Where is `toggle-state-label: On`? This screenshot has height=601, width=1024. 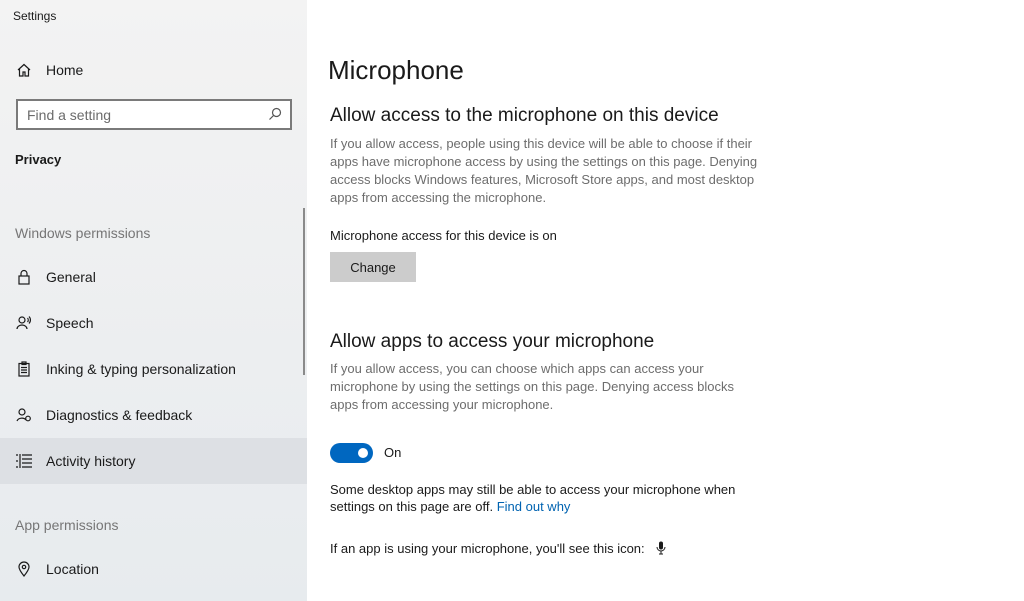 toggle-state-label: On is located at coordinates (393, 452).